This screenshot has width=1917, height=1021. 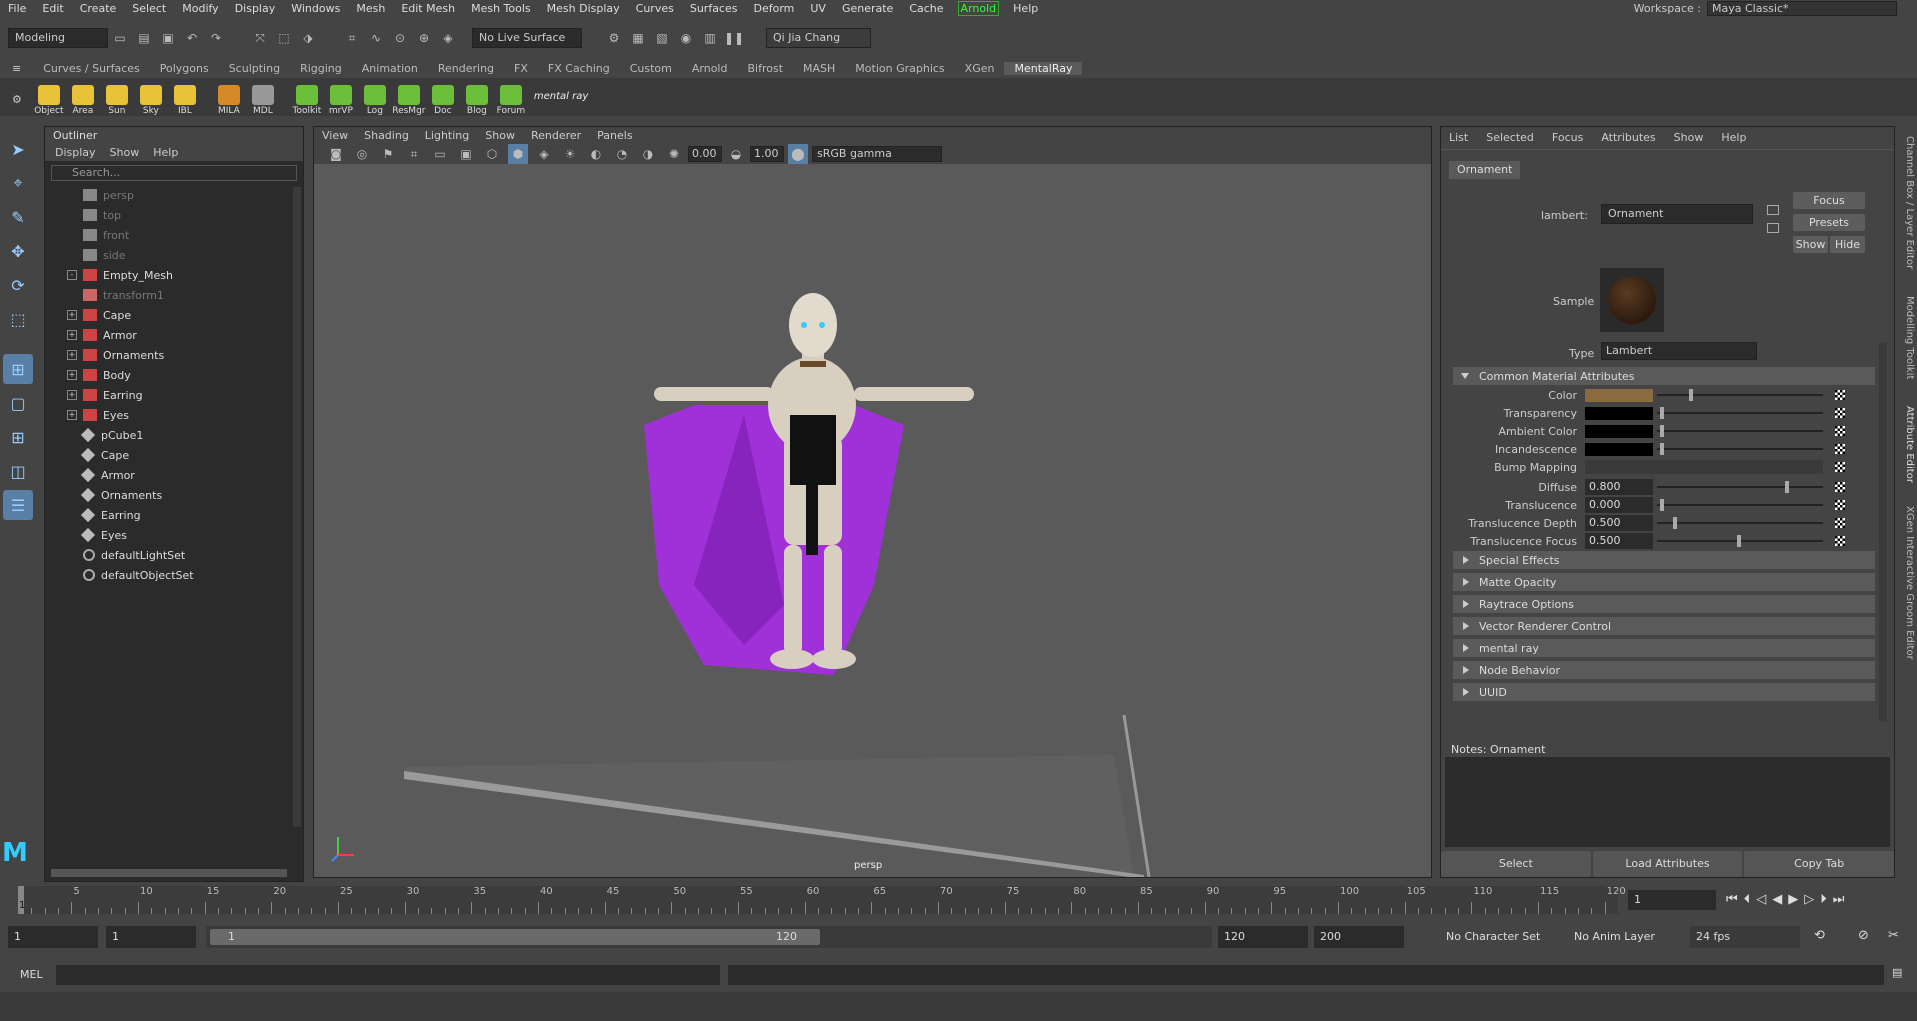 I want to click on move-tool-icon: ✥, so click(x=18, y=251).